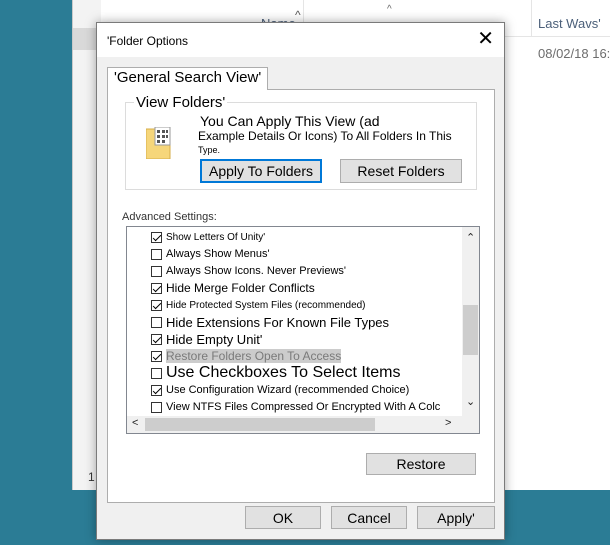 The width and height of the screenshot is (610, 545). What do you see at coordinates (470, 330) in the screenshot?
I see `vertical-scroll-thumb` at bounding box center [470, 330].